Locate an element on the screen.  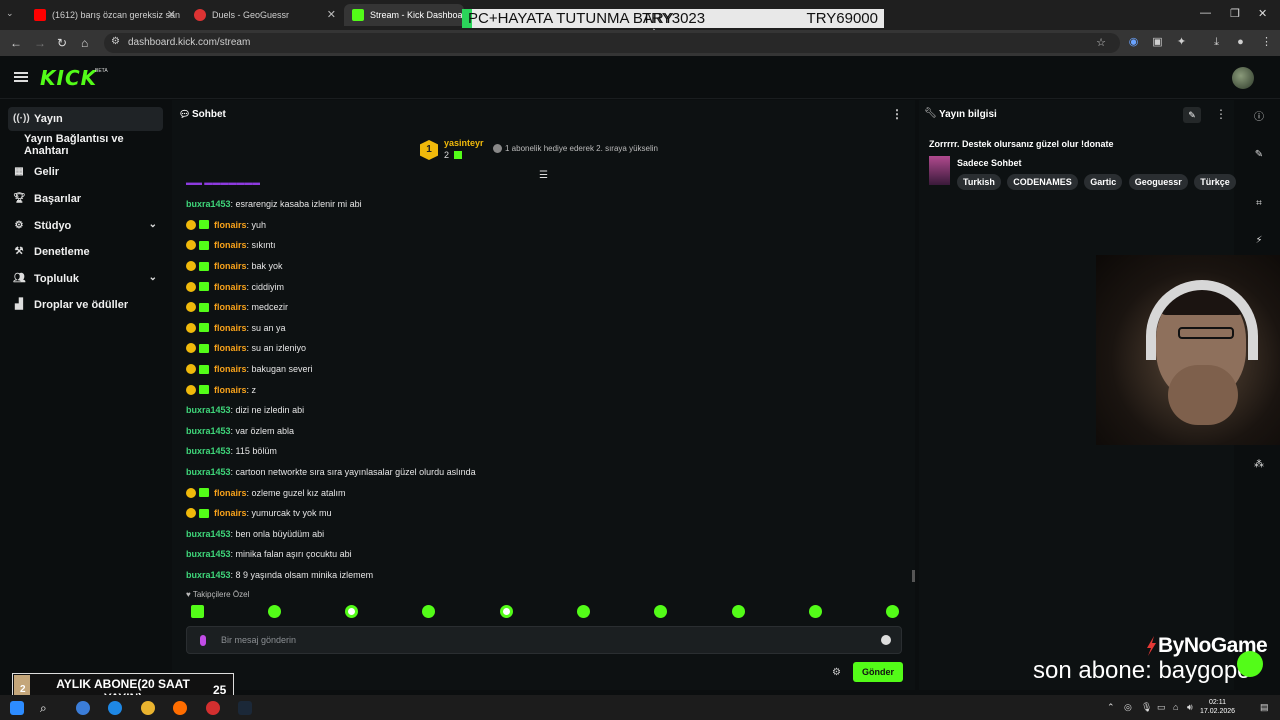
browser-app-icon is located at coordinates (83, 708).